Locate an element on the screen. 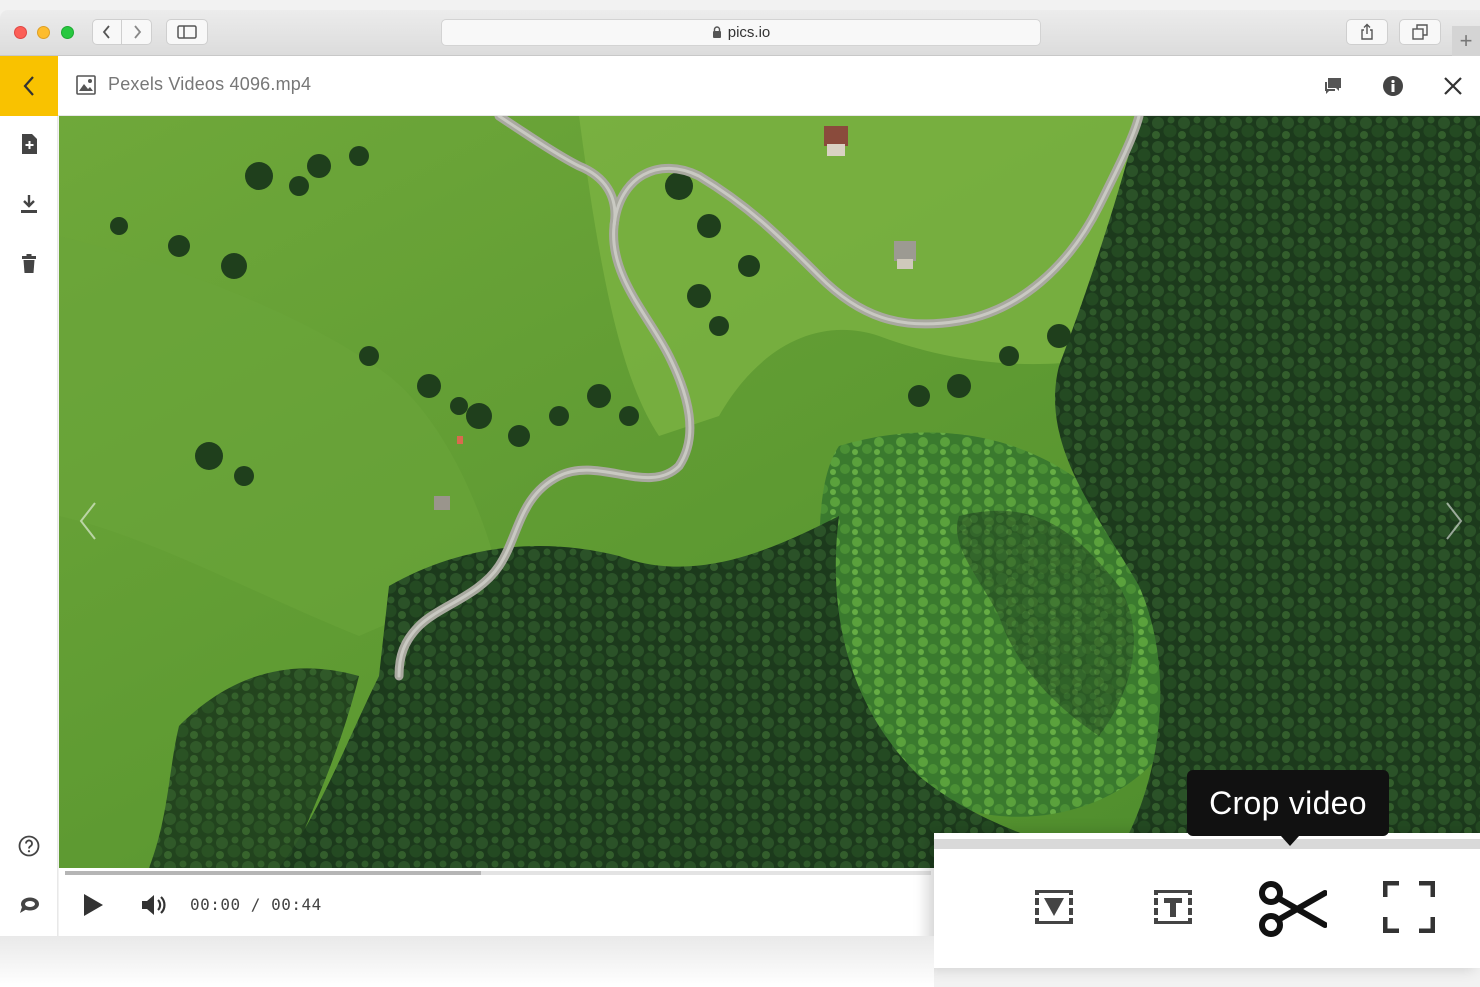 The width and height of the screenshot is (1480, 987). plus-icon: + is located at coordinates (1466, 40).